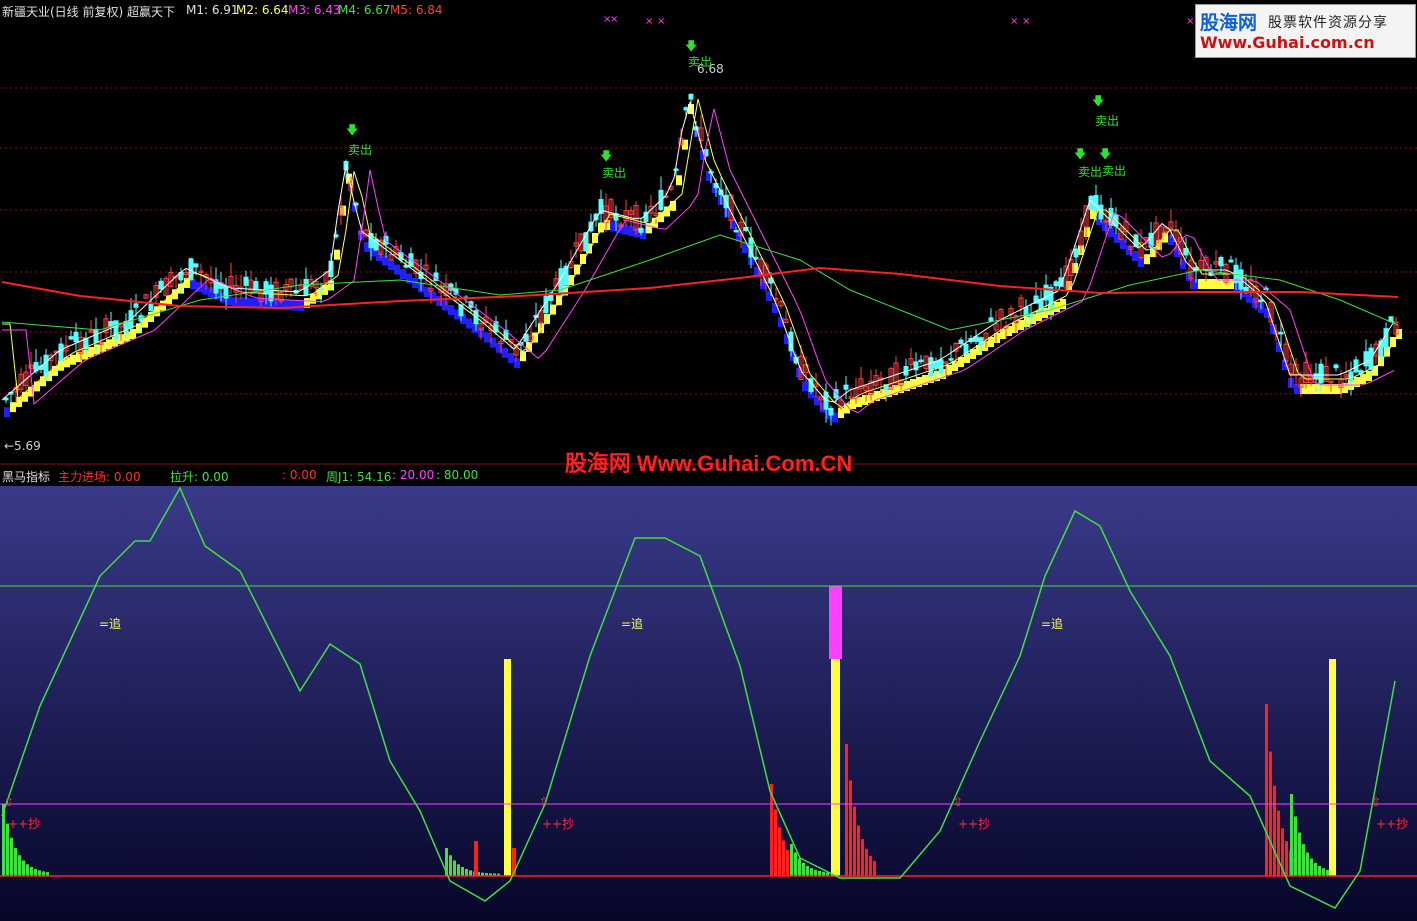  Describe the element at coordinates (1052, 624) in the screenshot. I see `chase-label: =追` at that location.